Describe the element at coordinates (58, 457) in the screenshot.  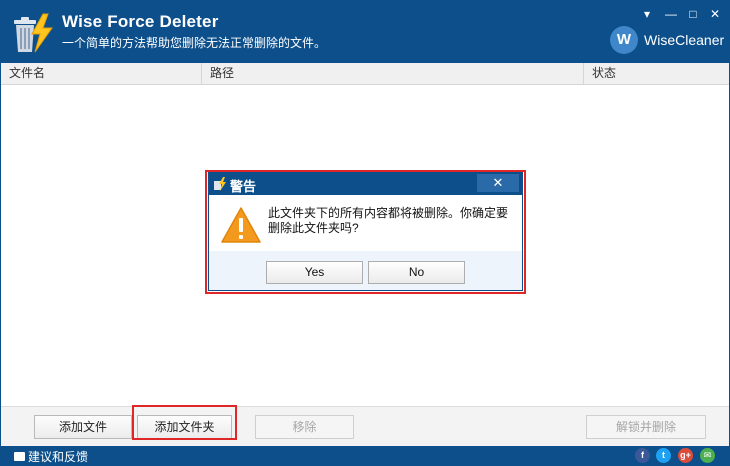
I see `feedback-label: 建议和反馈` at that location.